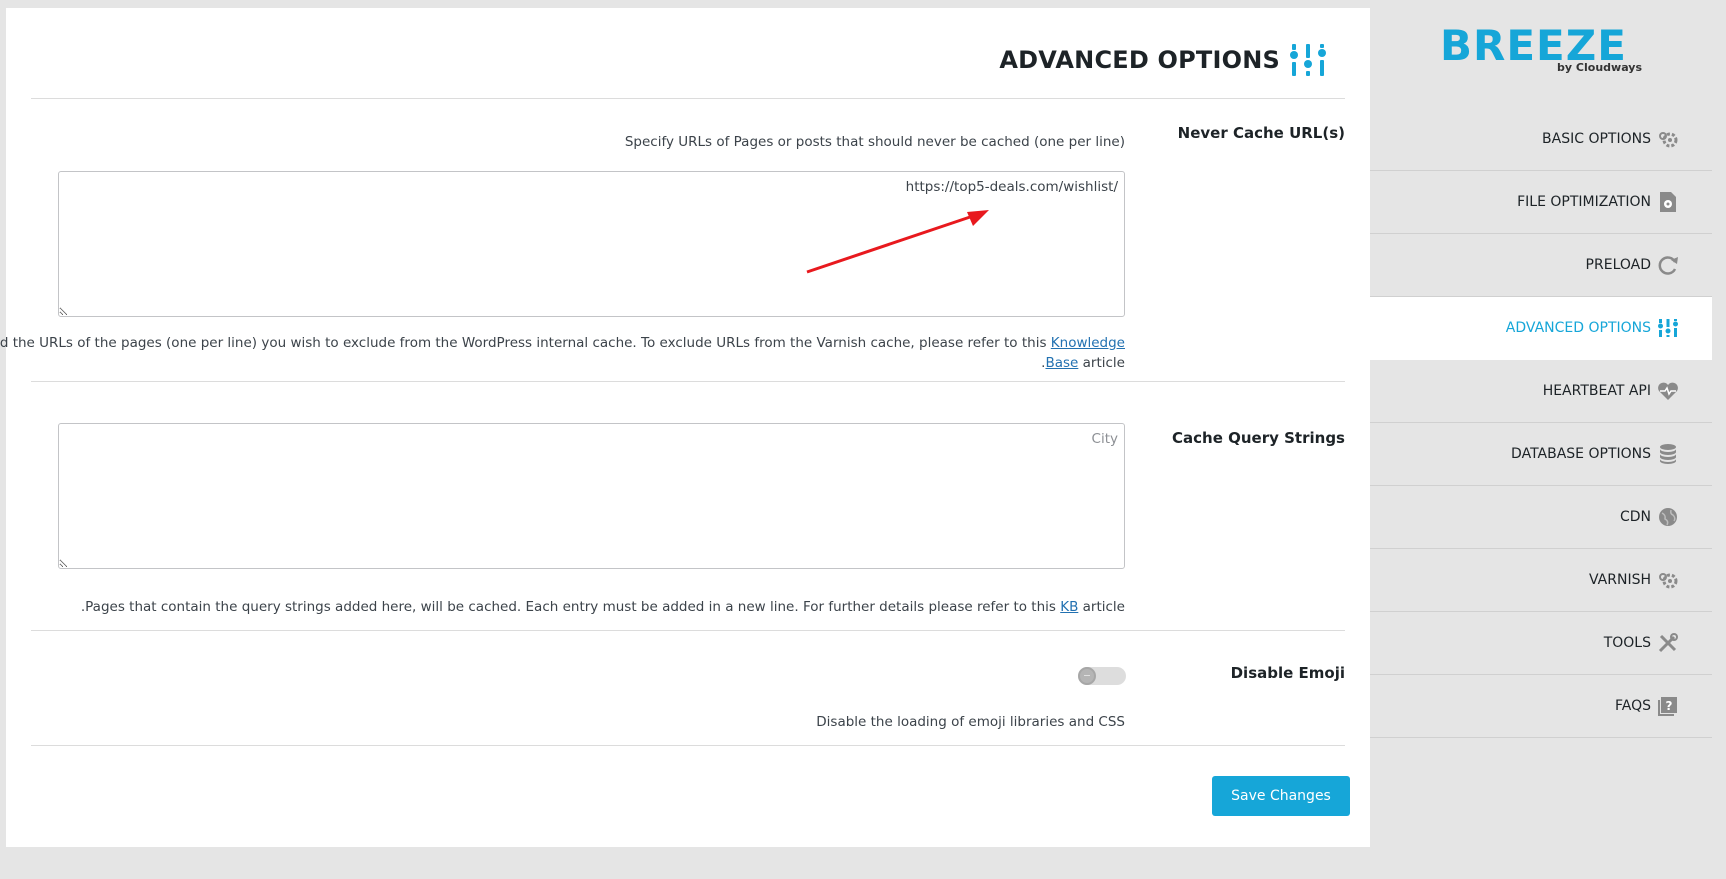  What do you see at coordinates (1087, 676) in the screenshot?
I see `toggle-knob` at bounding box center [1087, 676].